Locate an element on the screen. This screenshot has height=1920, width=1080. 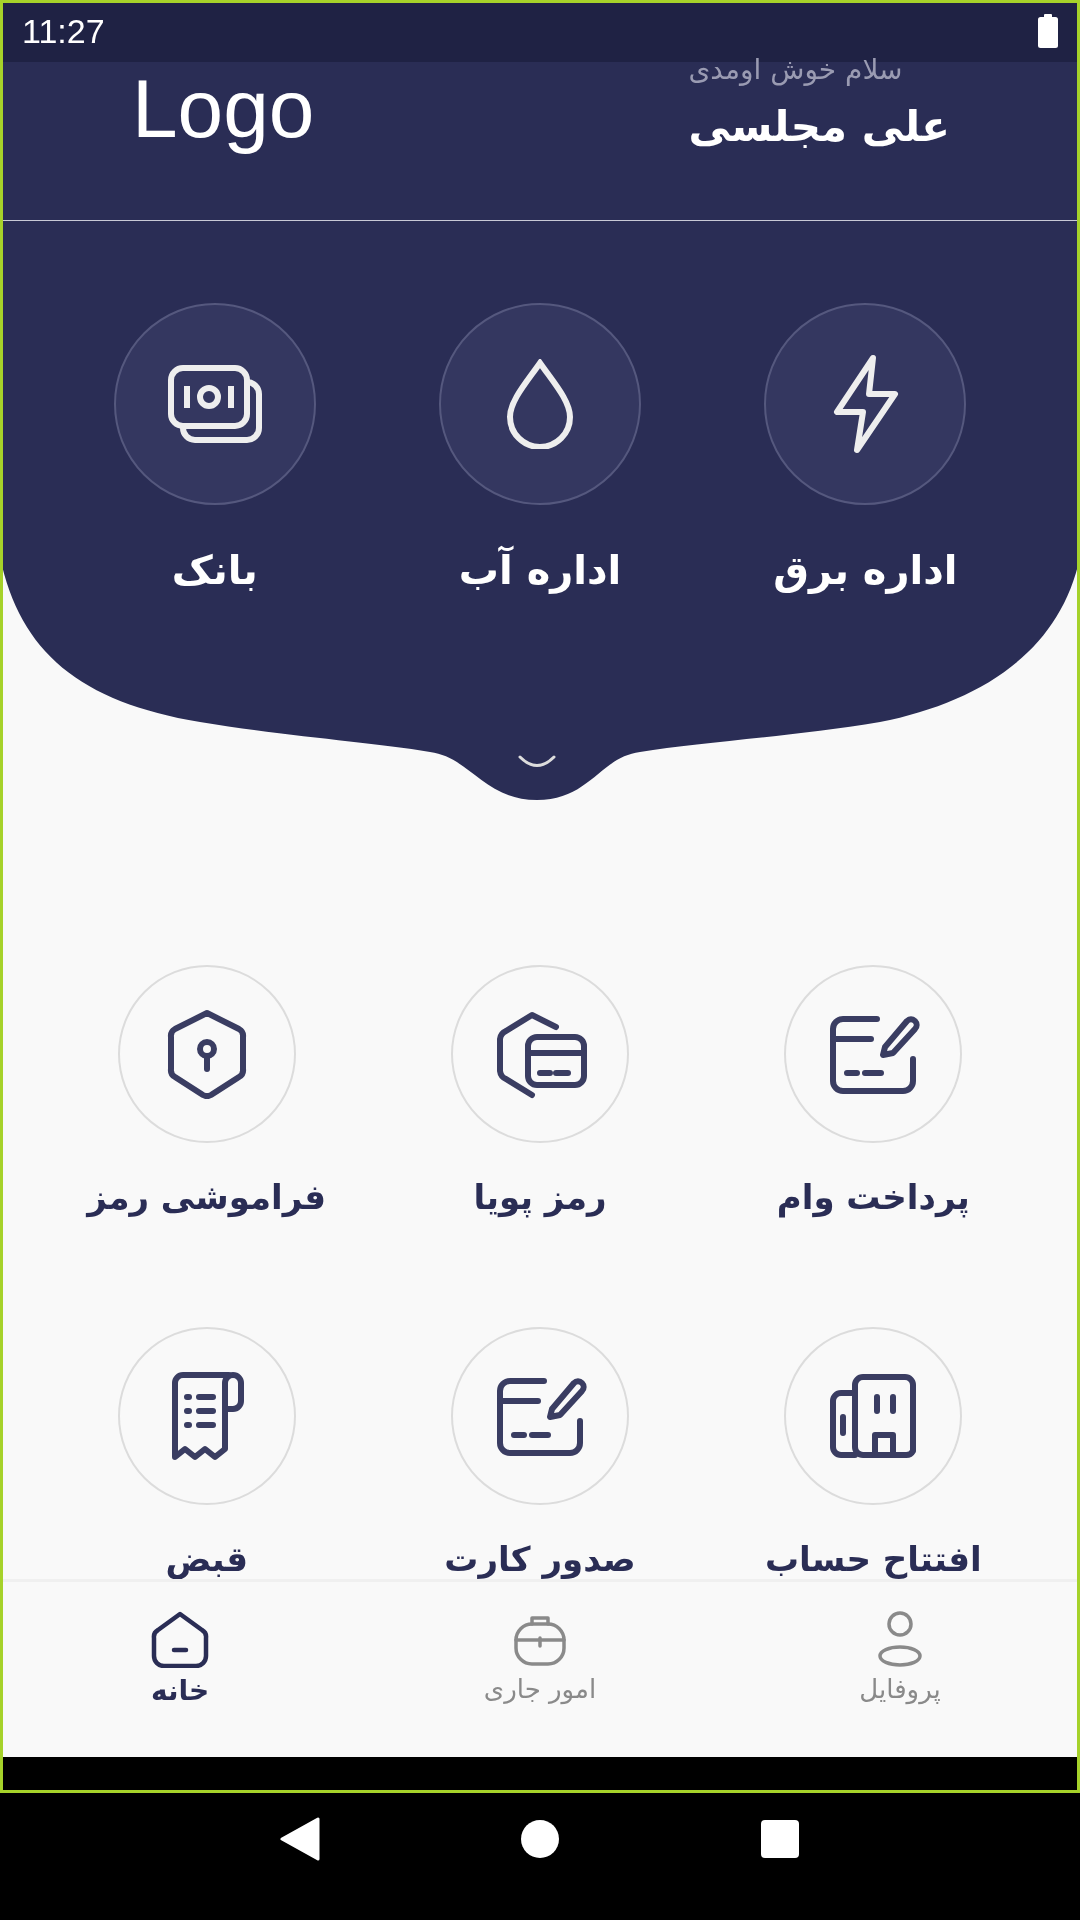
status-time: 11:27 is located at coordinates (63, 31).